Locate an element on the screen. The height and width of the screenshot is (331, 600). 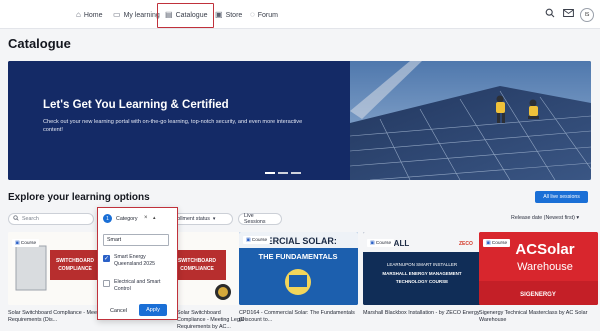
category-count-badge: 1 is located at coordinates (107, 218).